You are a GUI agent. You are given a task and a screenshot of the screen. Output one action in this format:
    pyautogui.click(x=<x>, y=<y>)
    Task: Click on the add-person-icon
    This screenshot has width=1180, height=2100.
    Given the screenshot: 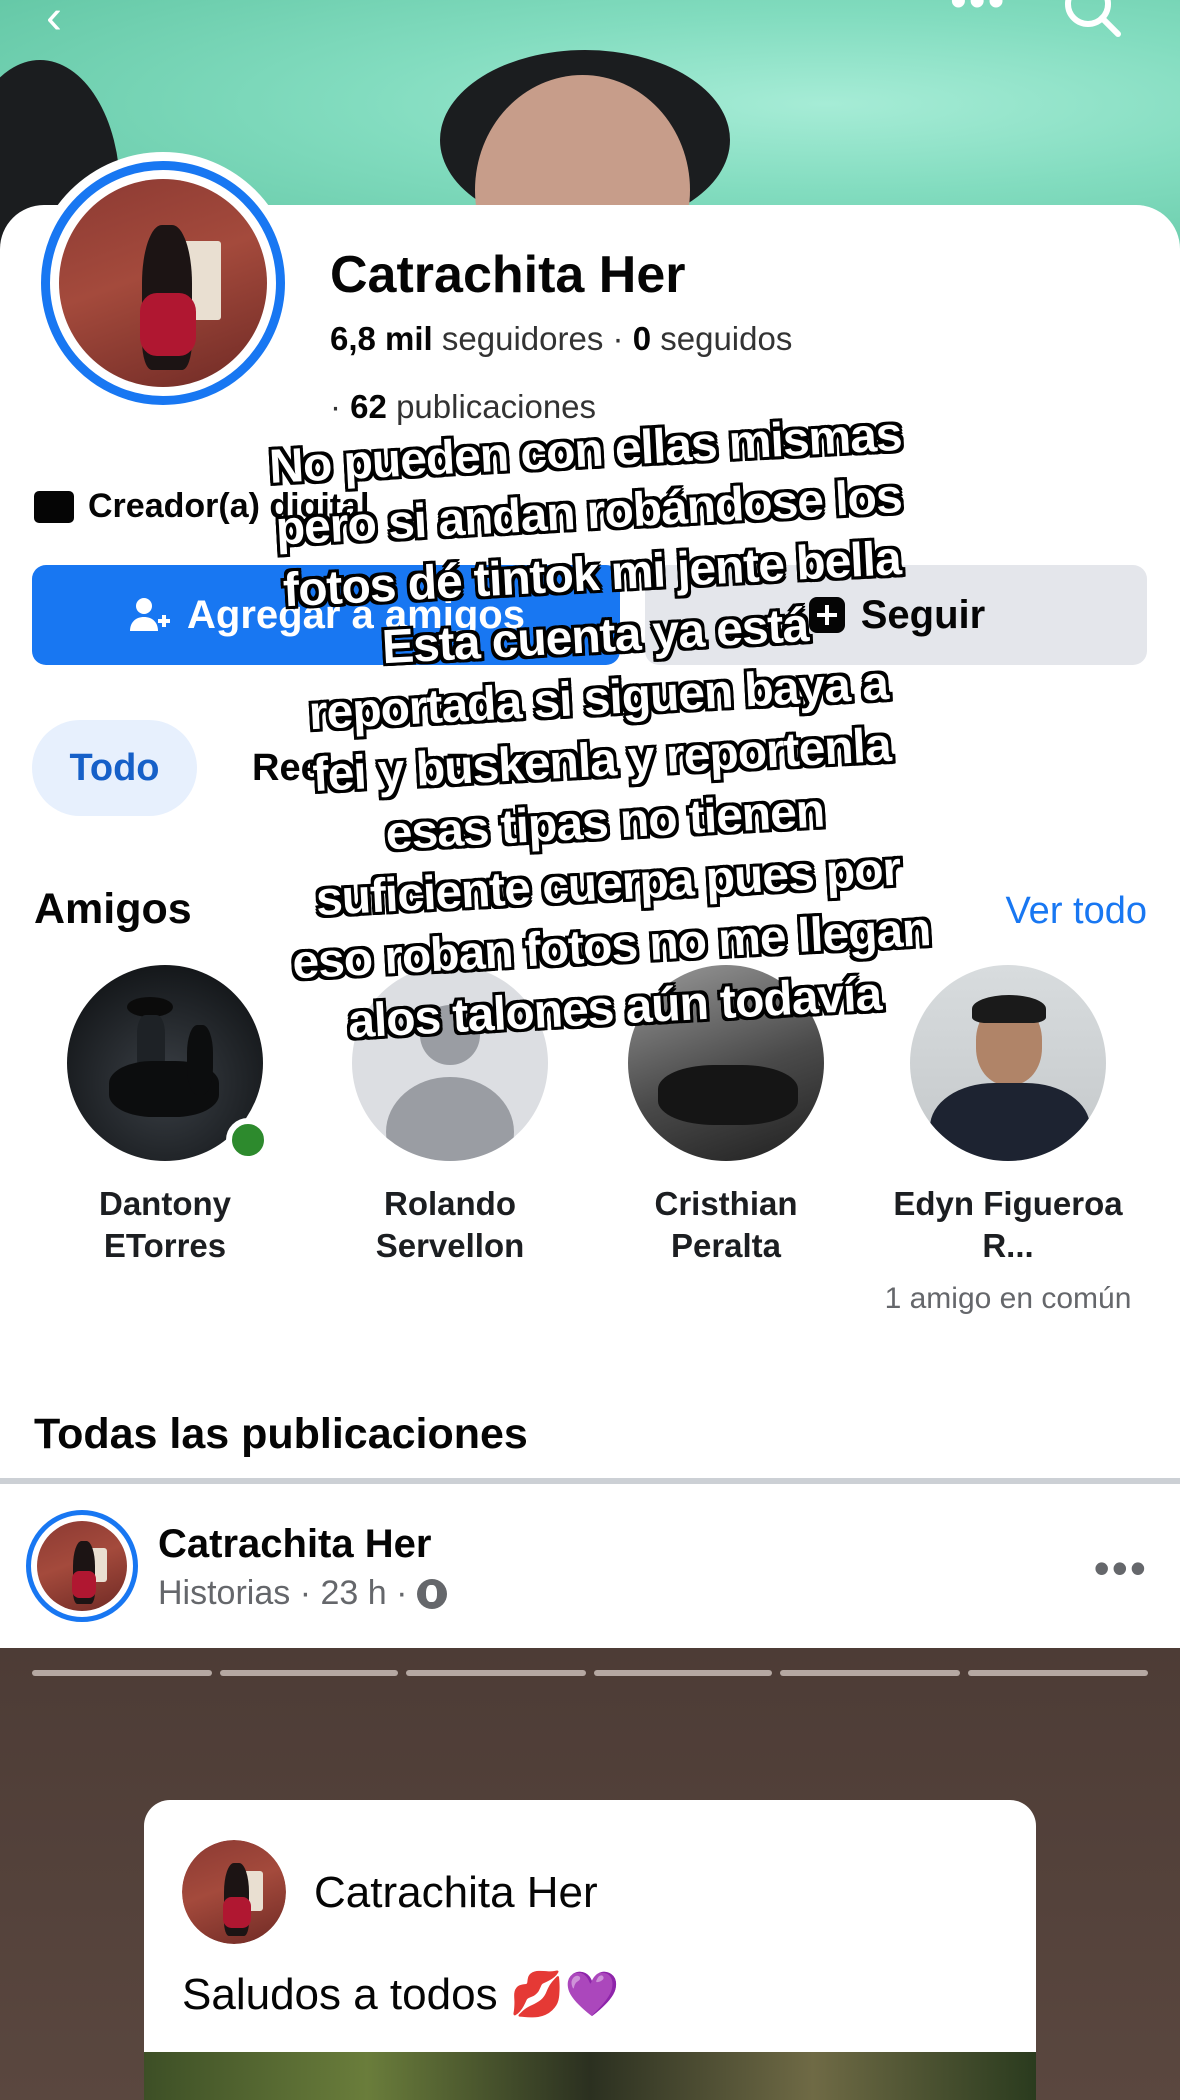 What is the action you would take?
    pyautogui.click(x=150, y=614)
    